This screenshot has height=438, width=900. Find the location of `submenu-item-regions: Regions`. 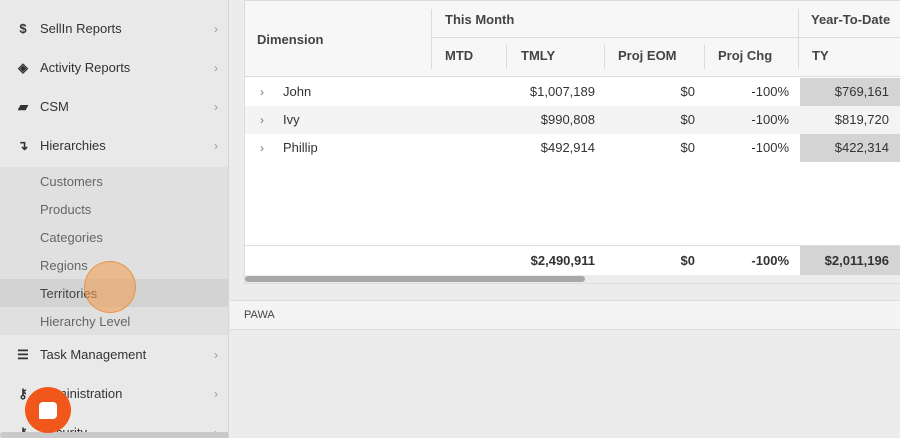

submenu-item-regions: Regions is located at coordinates (114, 265).